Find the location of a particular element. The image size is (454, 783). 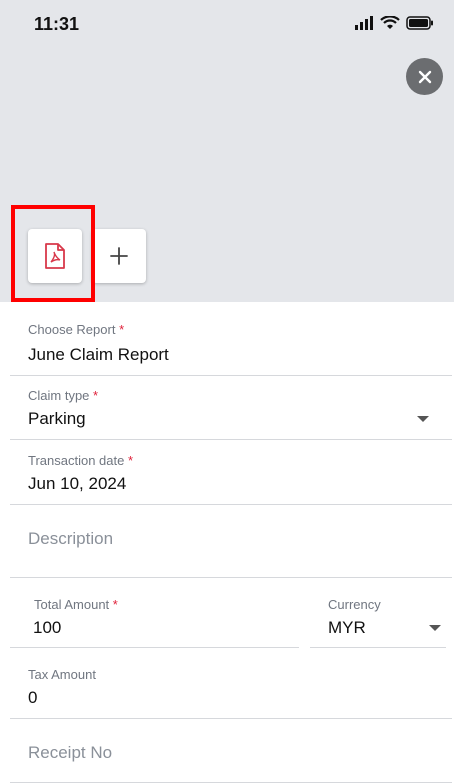

close-icon is located at coordinates (424, 76).